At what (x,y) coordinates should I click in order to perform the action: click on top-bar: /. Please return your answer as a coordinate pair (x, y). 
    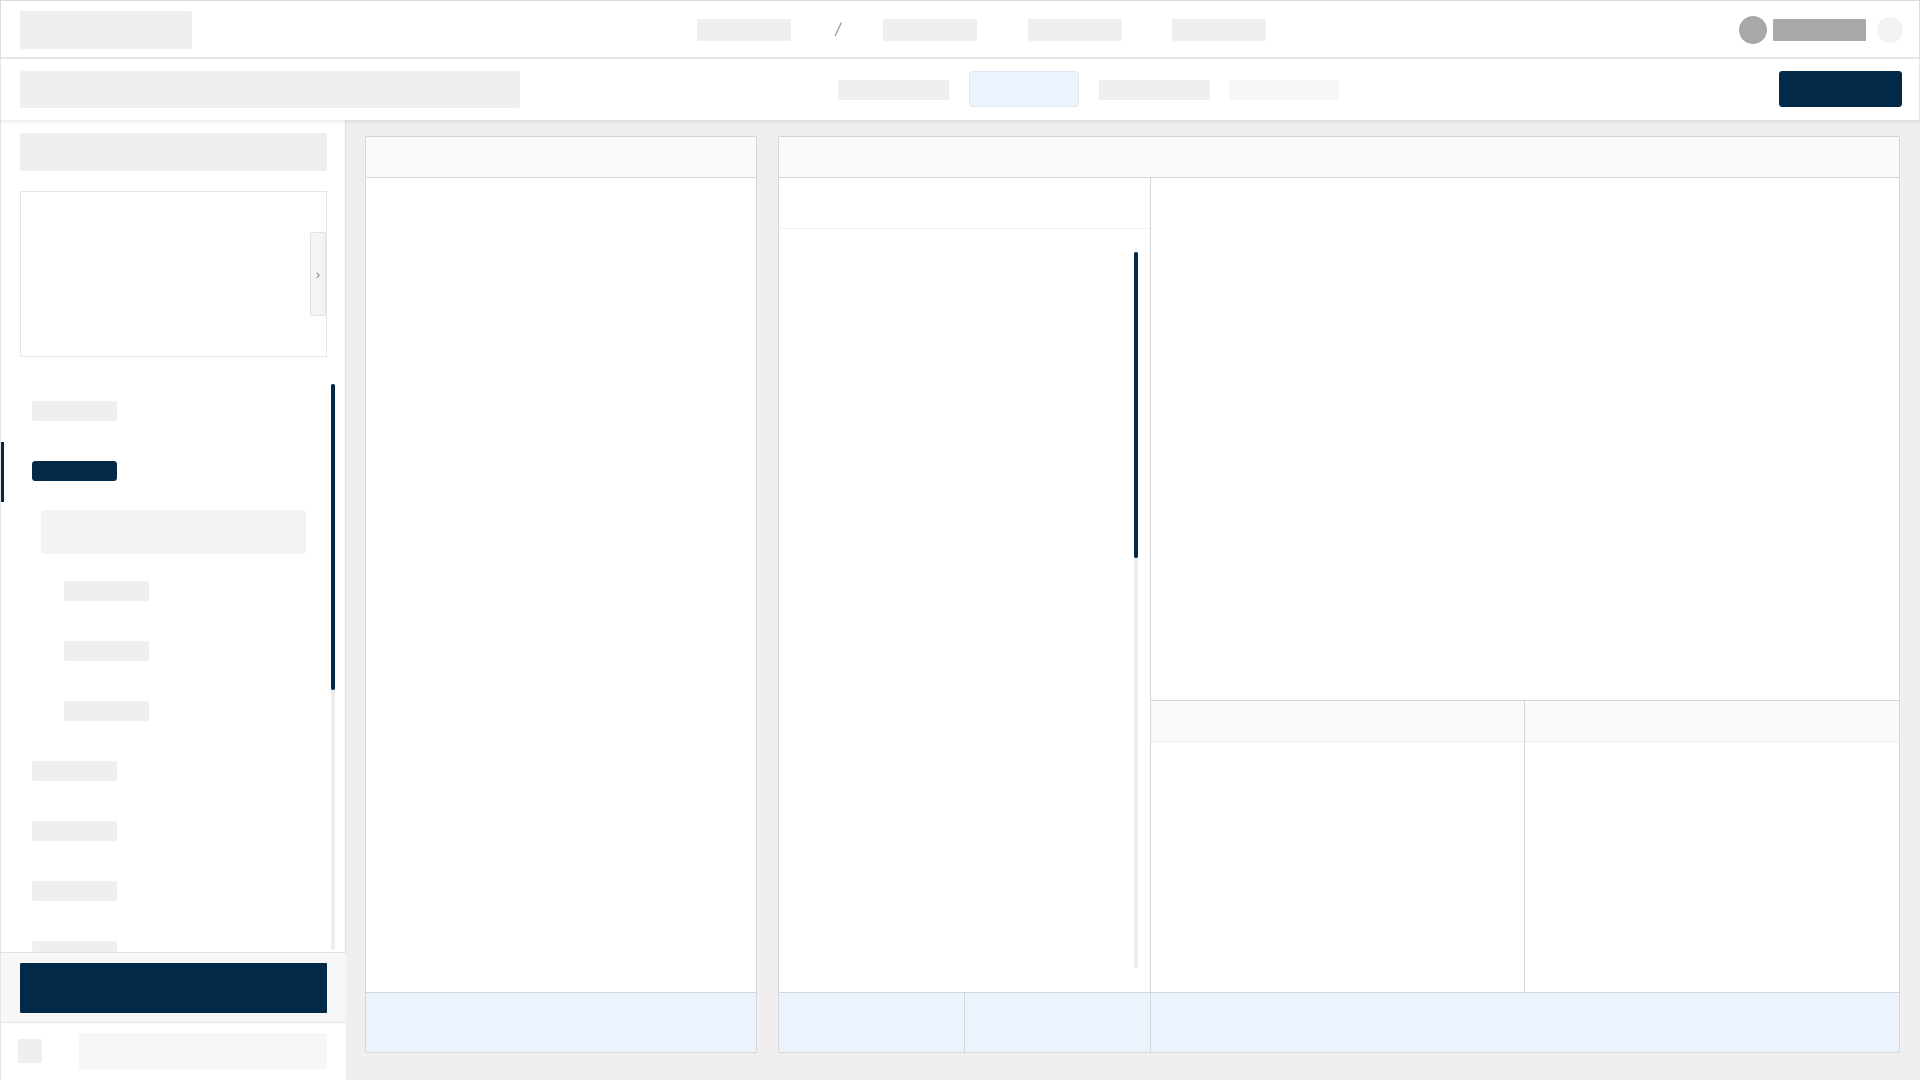
    Looking at the image, I should click on (960, 29).